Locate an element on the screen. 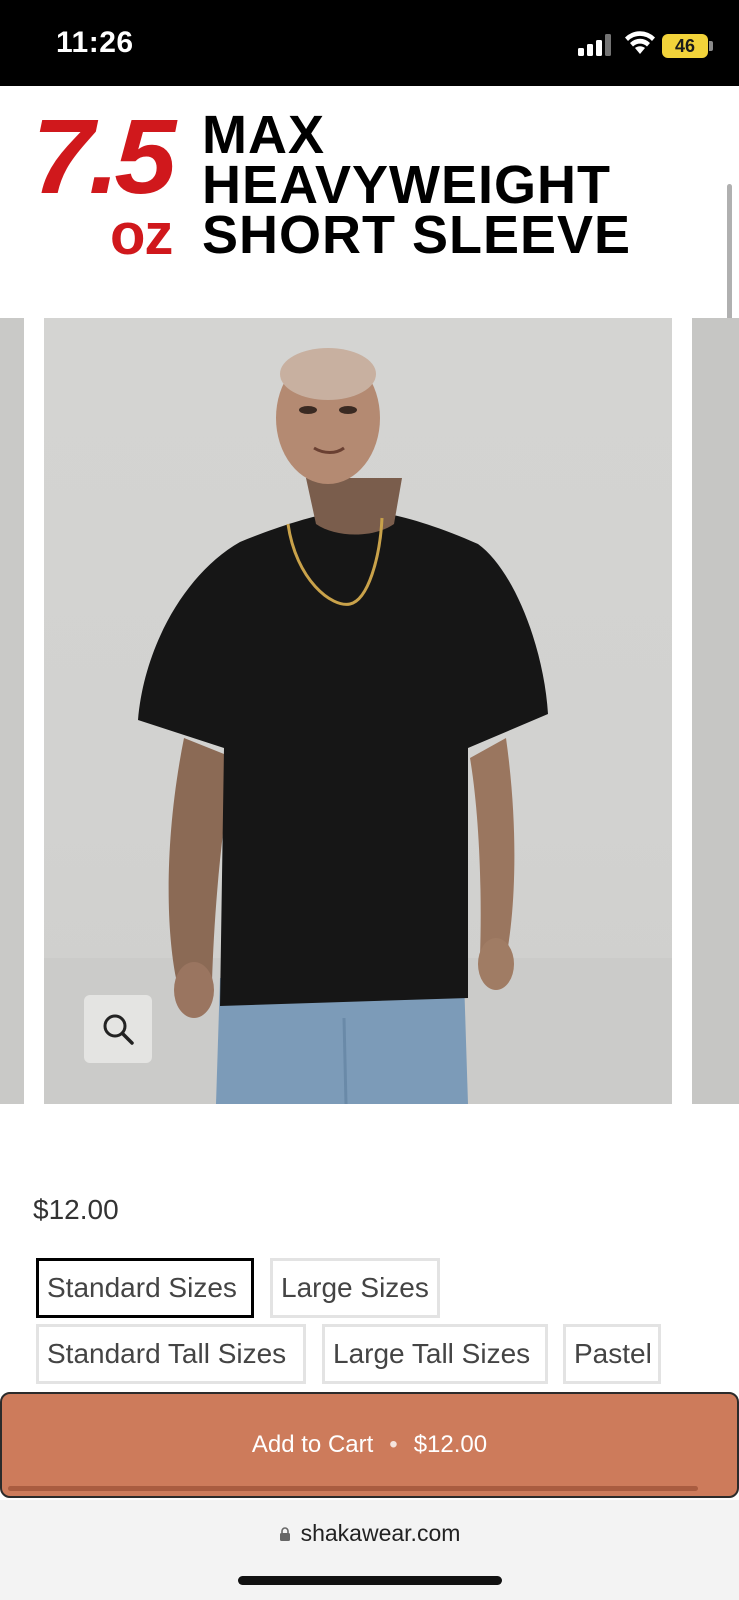 The height and width of the screenshot is (1600, 739). address-bar: shakawear.com is located at coordinates (369, 1533).